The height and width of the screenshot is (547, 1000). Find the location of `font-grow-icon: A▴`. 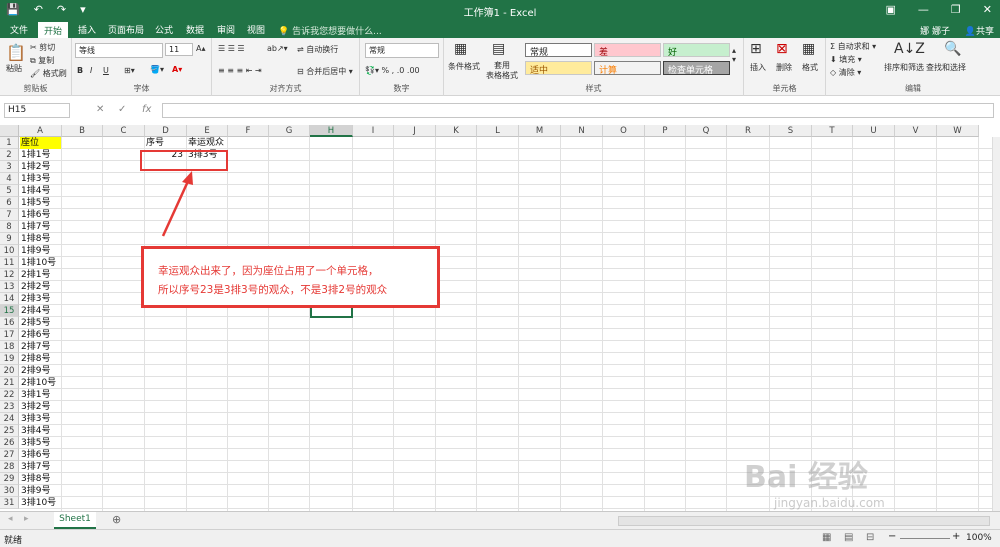

font-grow-icon: A▴ is located at coordinates (201, 48).